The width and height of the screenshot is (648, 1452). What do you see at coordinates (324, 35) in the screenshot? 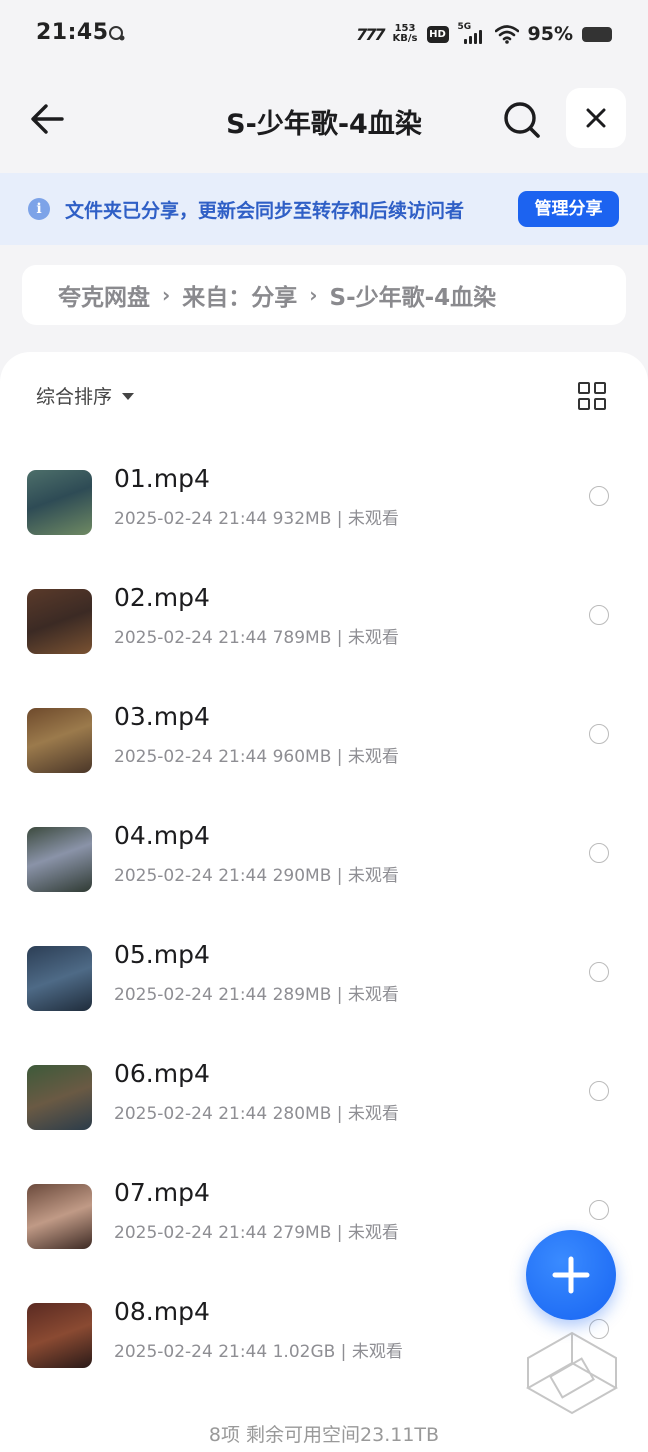
I see `status-bar: 21:45 777 153 KB/s HD 5G 95%` at bounding box center [324, 35].